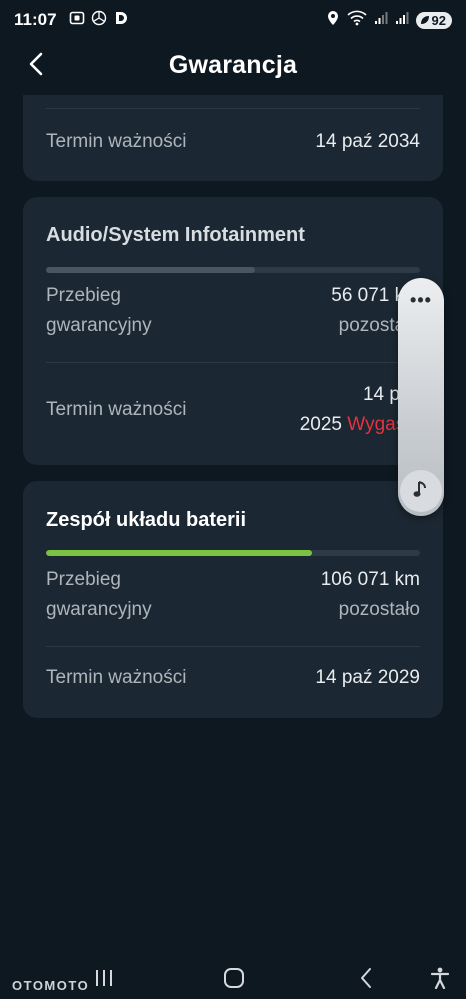 Image resolution: width=466 pixels, height=999 pixels. What do you see at coordinates (421, 397) in the screenshot?
I see `volume-slider: •••` at bounding box center [421, 397].